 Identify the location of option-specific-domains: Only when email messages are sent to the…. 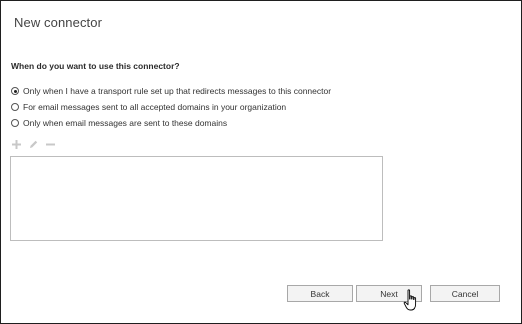
(119, 123).